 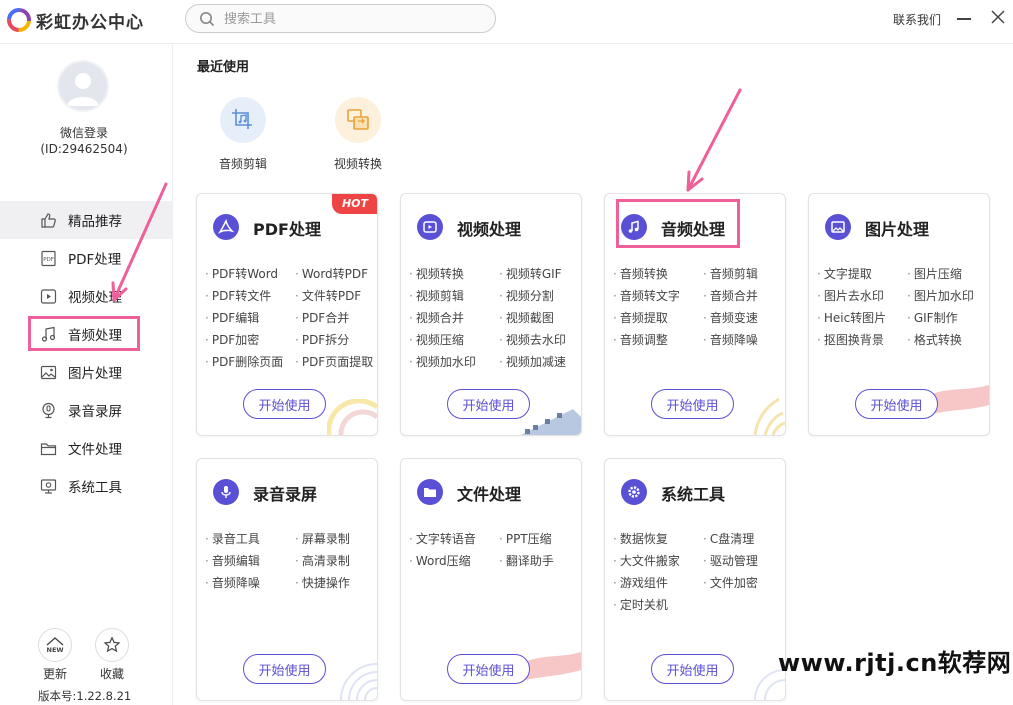 I want to click on card-item: PDF编辑, so click(x=250, y=318).